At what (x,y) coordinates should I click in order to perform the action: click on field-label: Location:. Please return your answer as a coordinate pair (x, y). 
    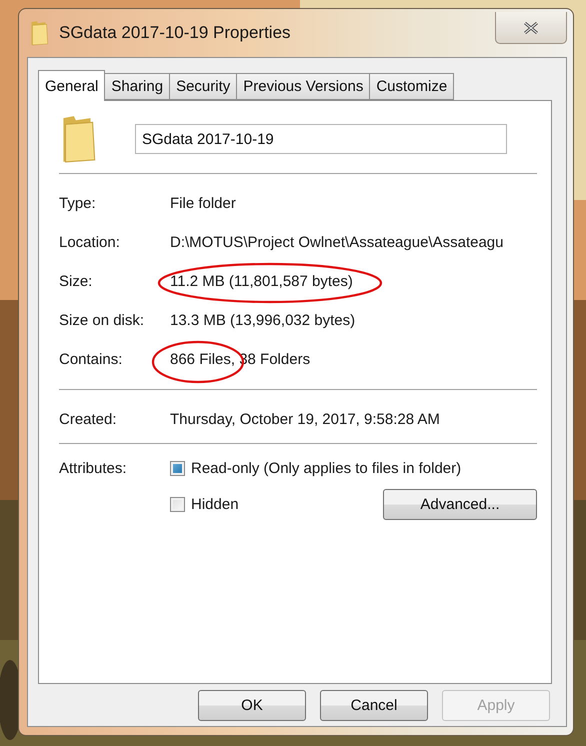
    Looking at the image, I should click on (90, 242).